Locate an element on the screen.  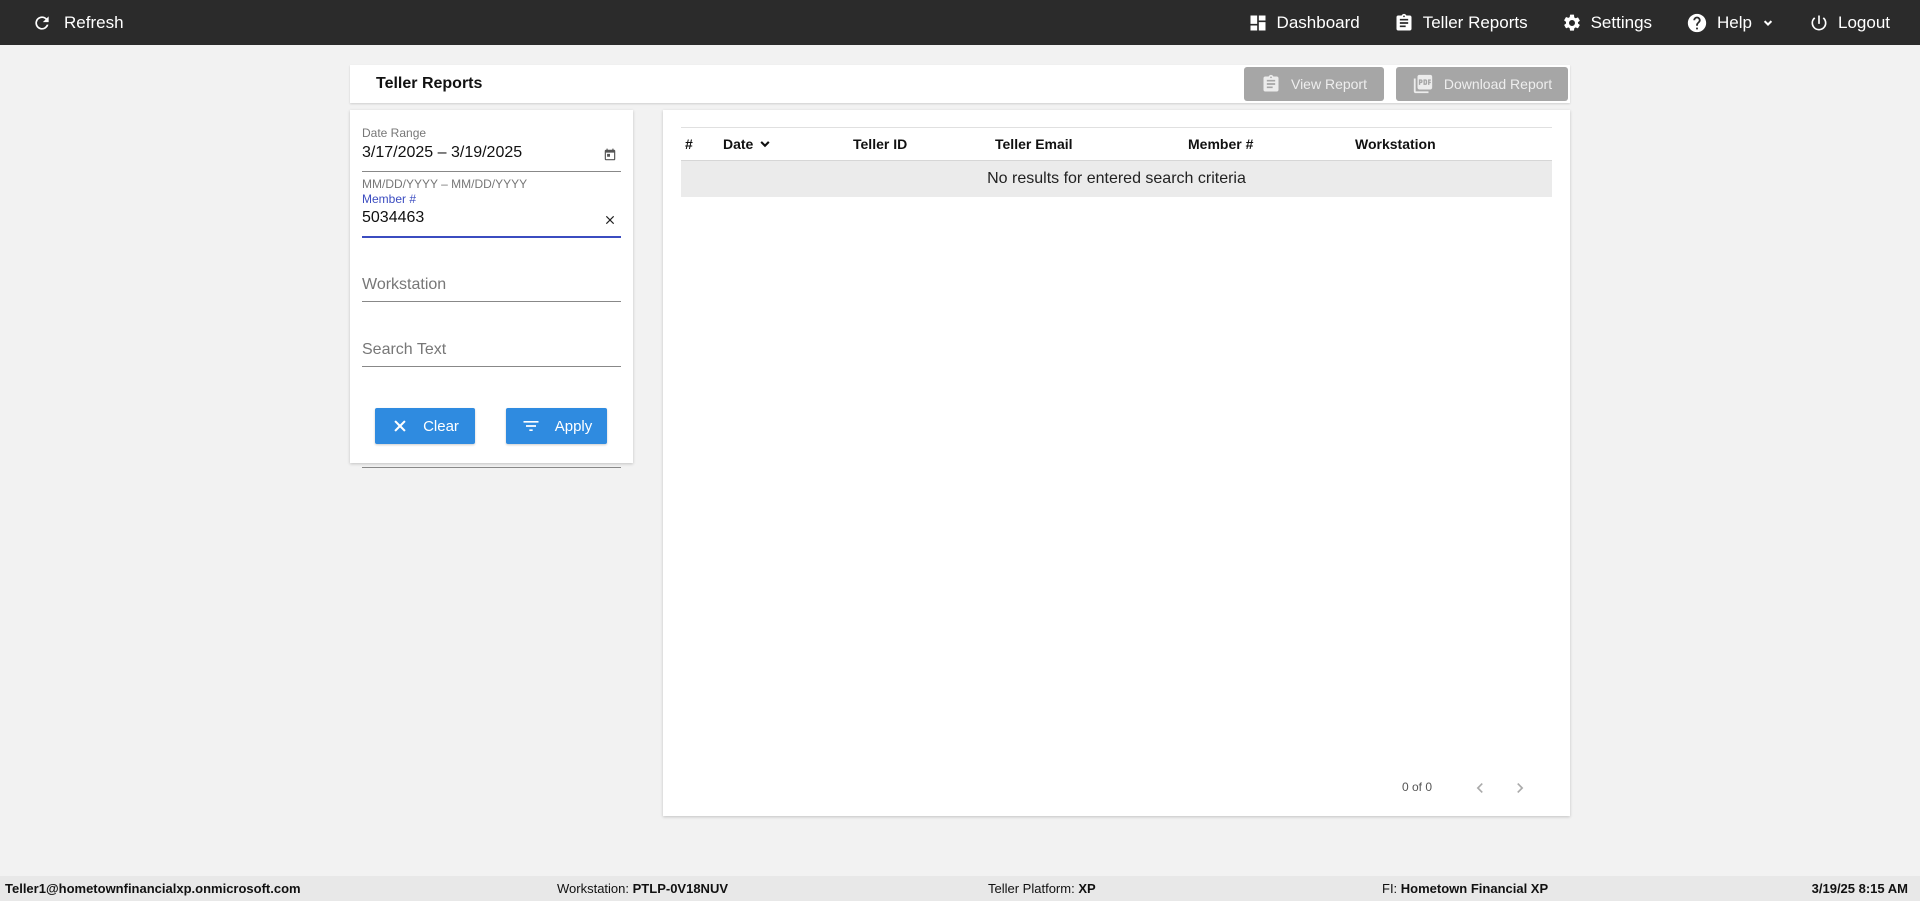
apply-label: Apply is located at coordinates (573, 426).